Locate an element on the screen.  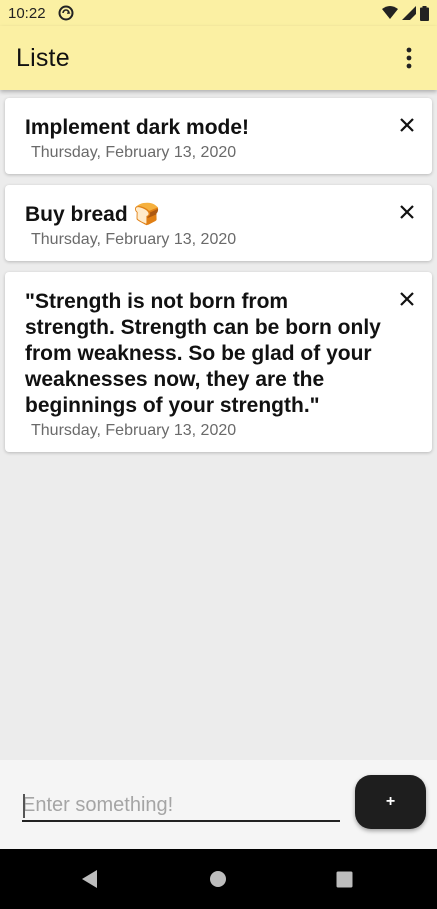
home-button is located at coordinates (218, 879).